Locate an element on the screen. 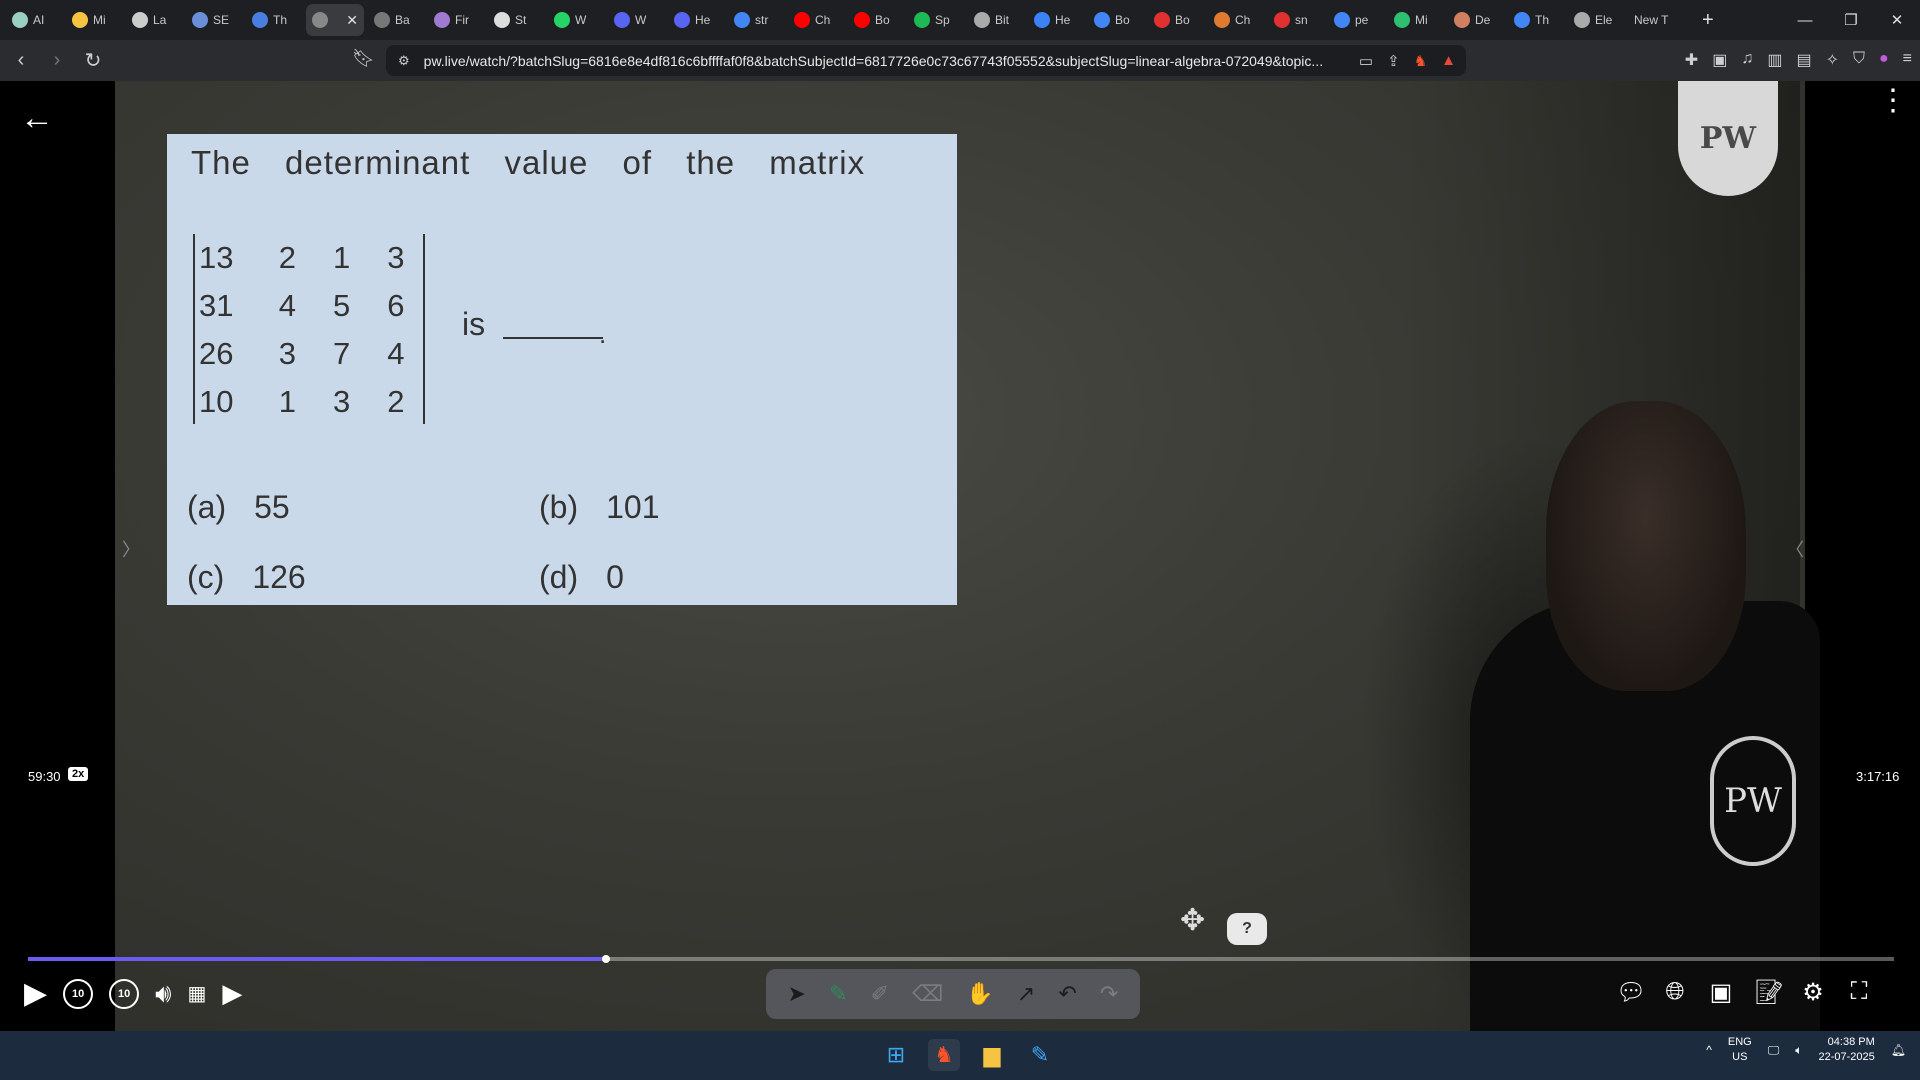 The height and width of the screenshot is (1080, 1920). notification-bell-icon: 🔔︎ is located at coordinates (1898, 1050).